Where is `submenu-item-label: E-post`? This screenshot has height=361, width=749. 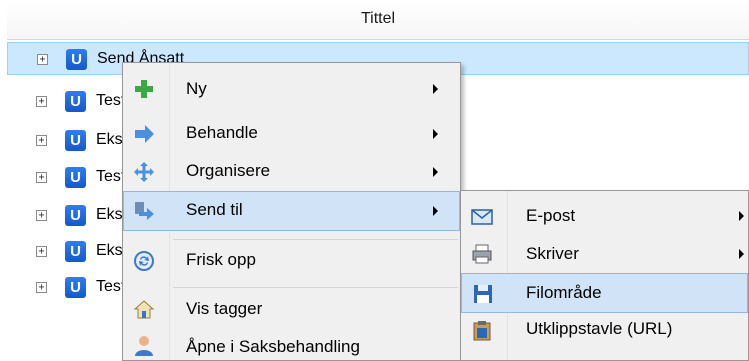 submenu-item-label: E-post is located at coordinates (551, 215).